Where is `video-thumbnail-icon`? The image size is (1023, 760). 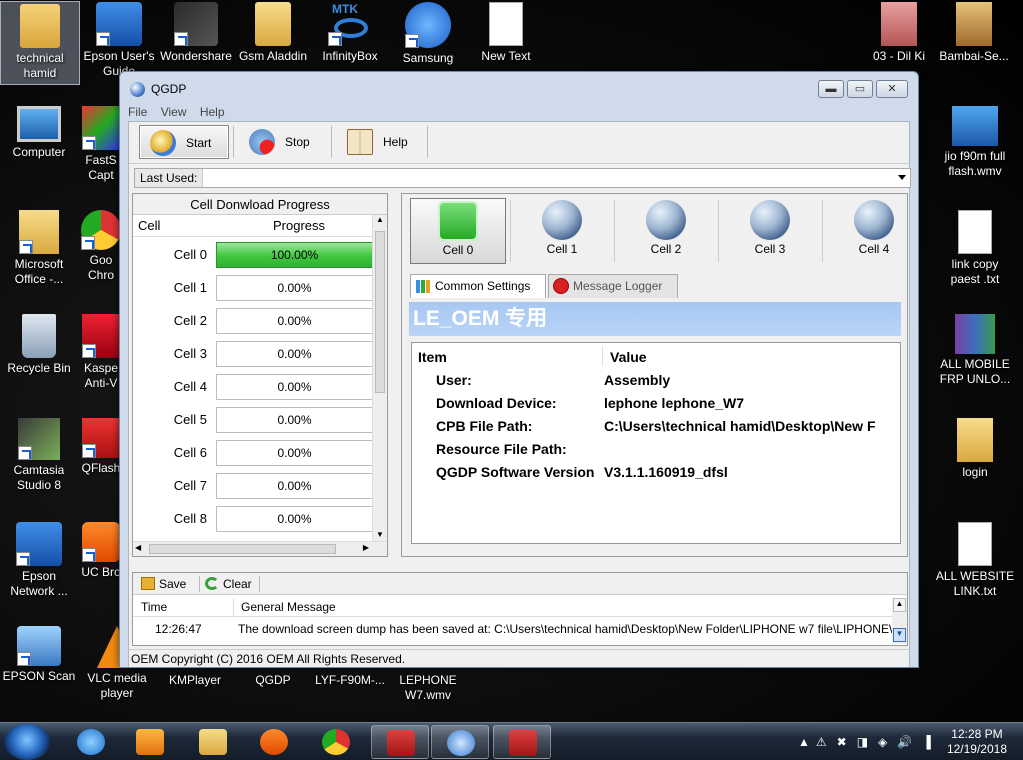
video-thumbnail-icon is located at coordinates (899, 24).